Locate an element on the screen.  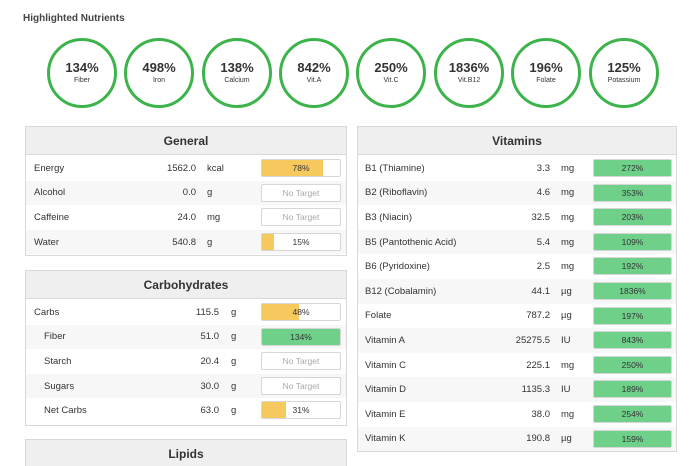
nutrient-row: Sugars 30.0 g No Target is located at coordinates (186, 386).